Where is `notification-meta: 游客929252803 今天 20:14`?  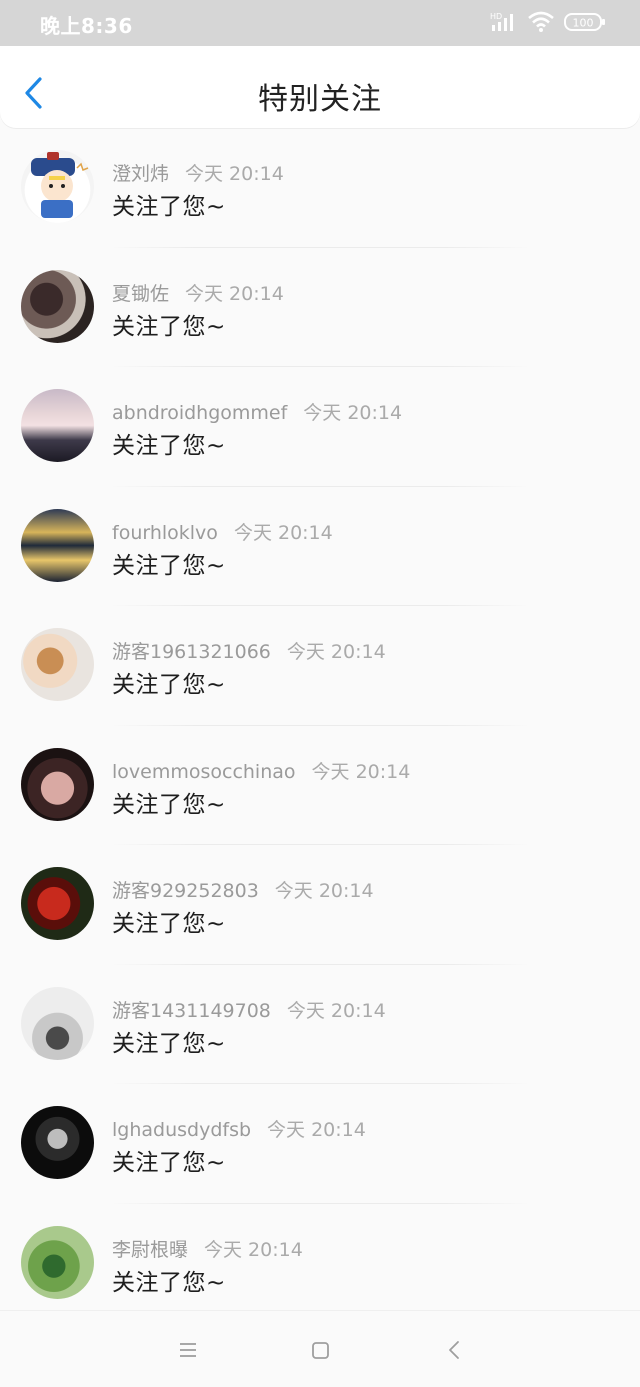 notification-meta: 游客929252803 今天 20:14 is located at coordinates (243, 889).